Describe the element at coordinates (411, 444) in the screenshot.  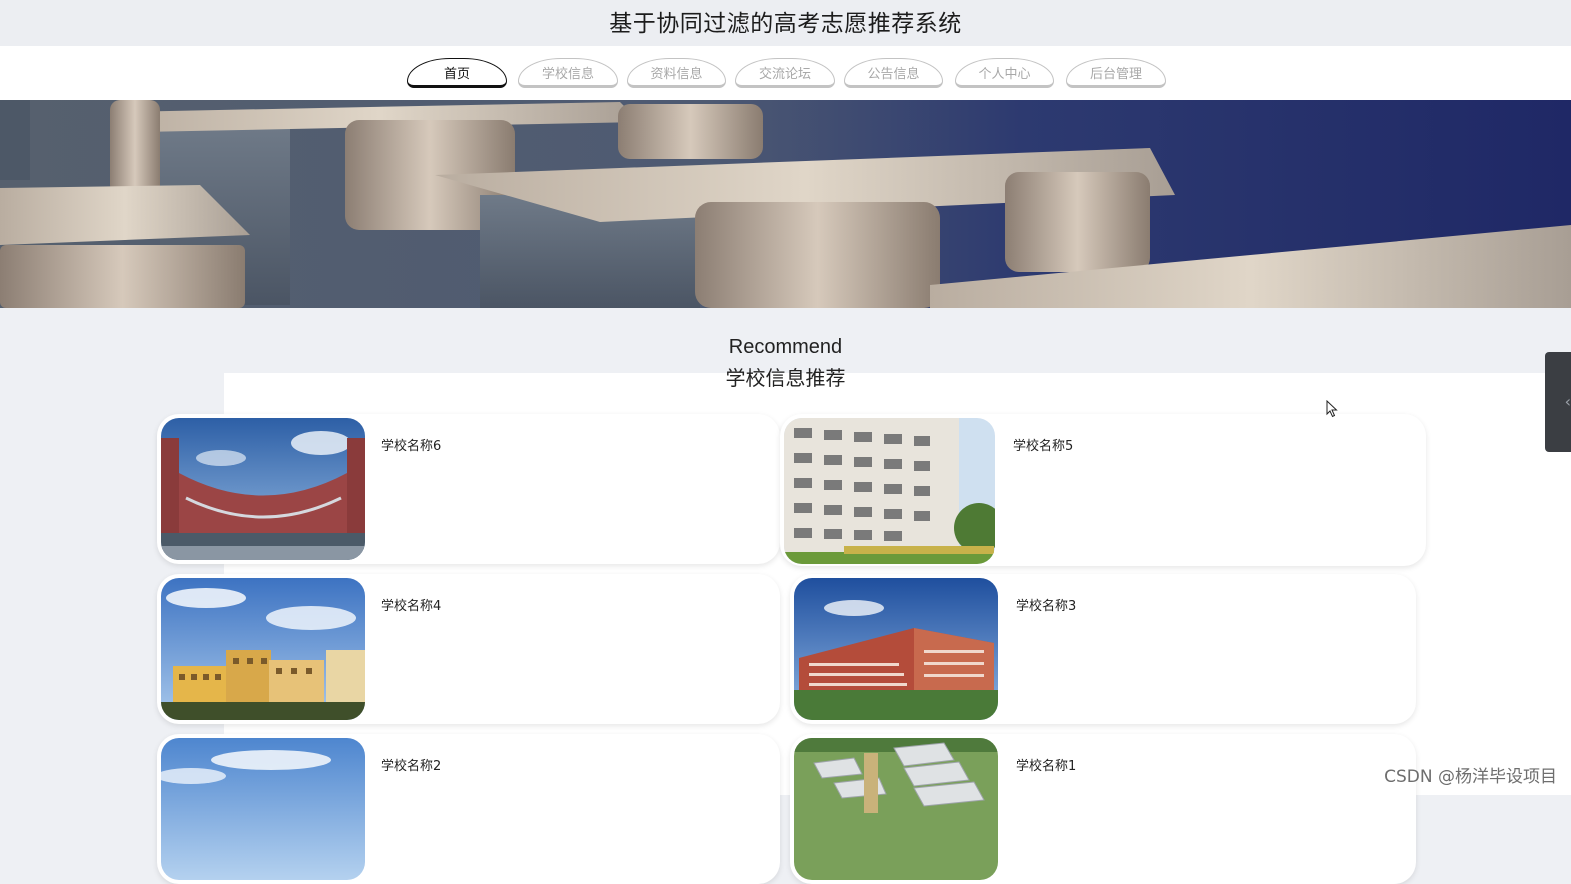
I see `school-name: 学校名称6` at that location.